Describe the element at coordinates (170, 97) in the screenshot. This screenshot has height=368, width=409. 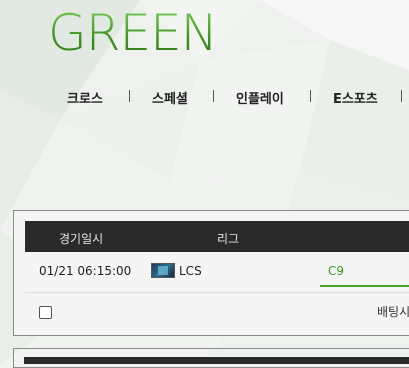
I see `nav-item-special: 스페셜` at that location.